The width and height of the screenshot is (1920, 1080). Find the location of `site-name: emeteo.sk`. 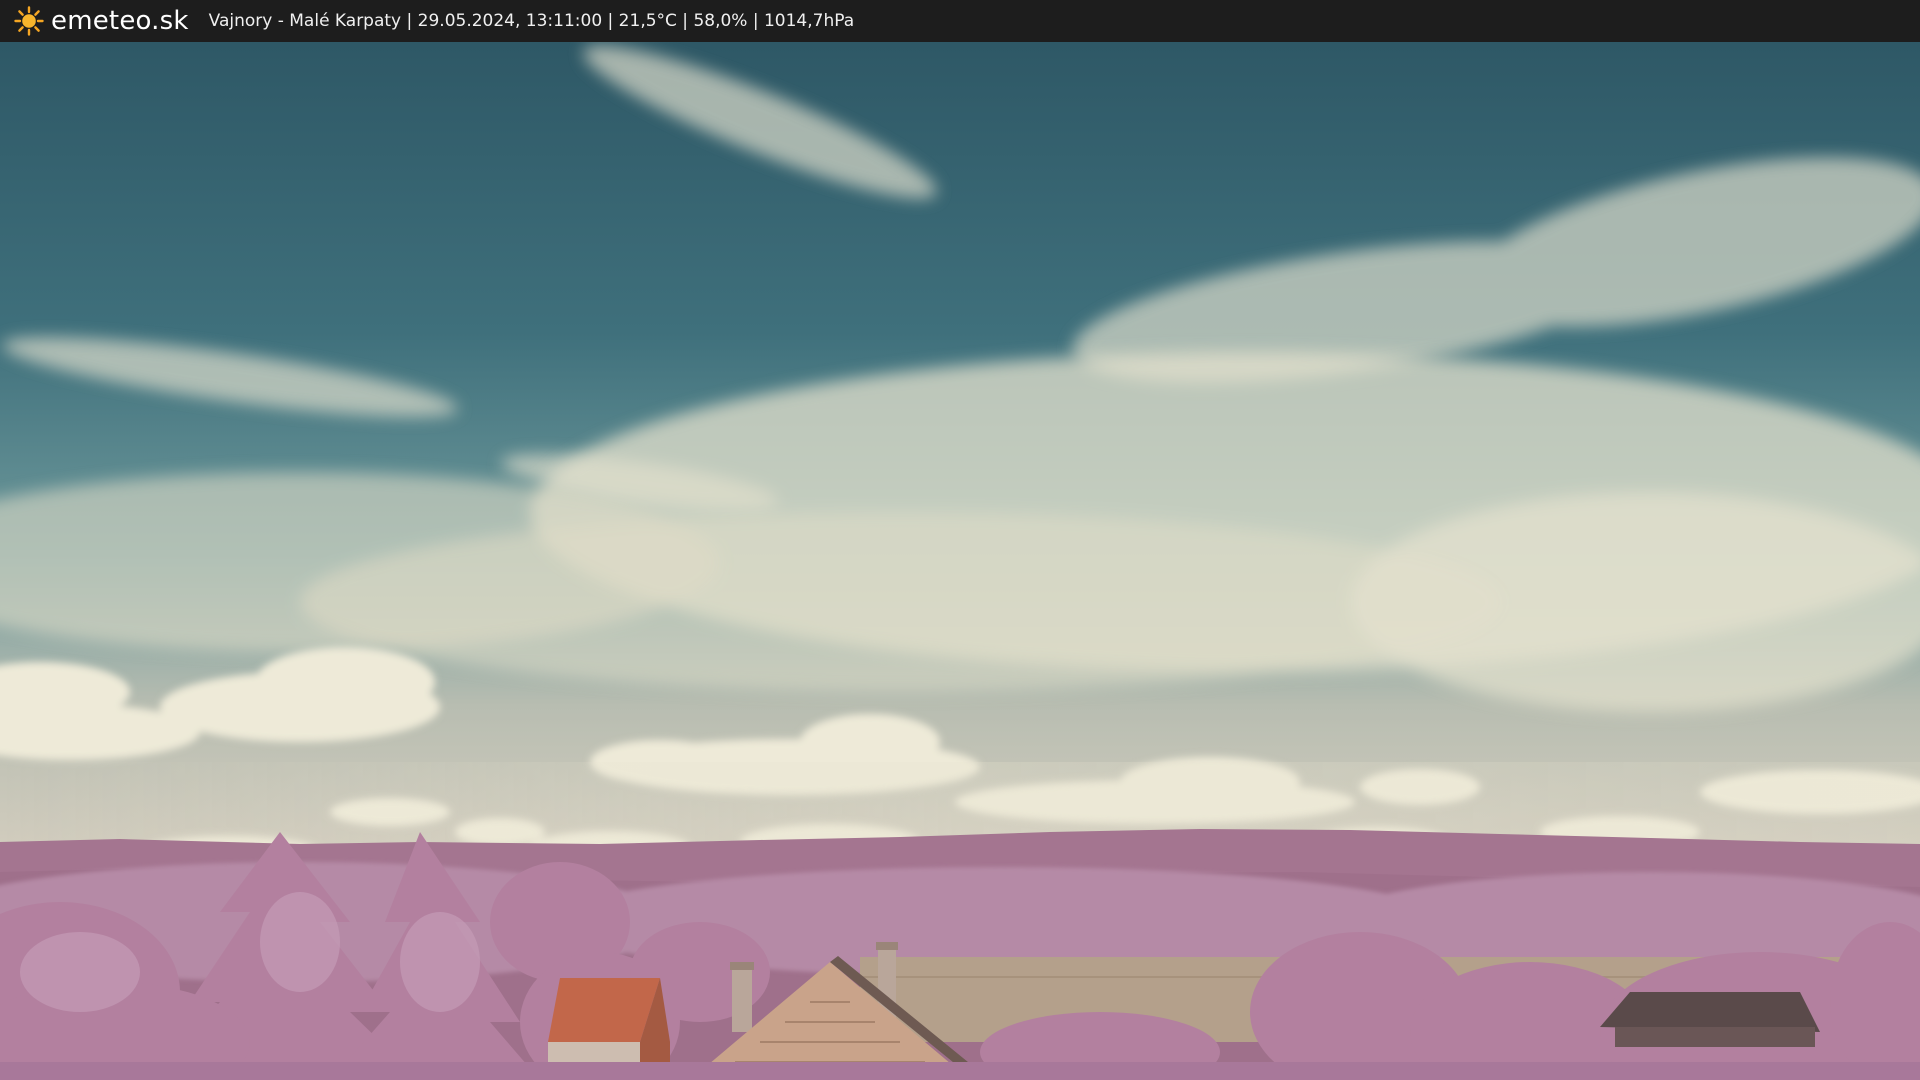

site-name: emeteo.sk is located at coordinates (120, 21).